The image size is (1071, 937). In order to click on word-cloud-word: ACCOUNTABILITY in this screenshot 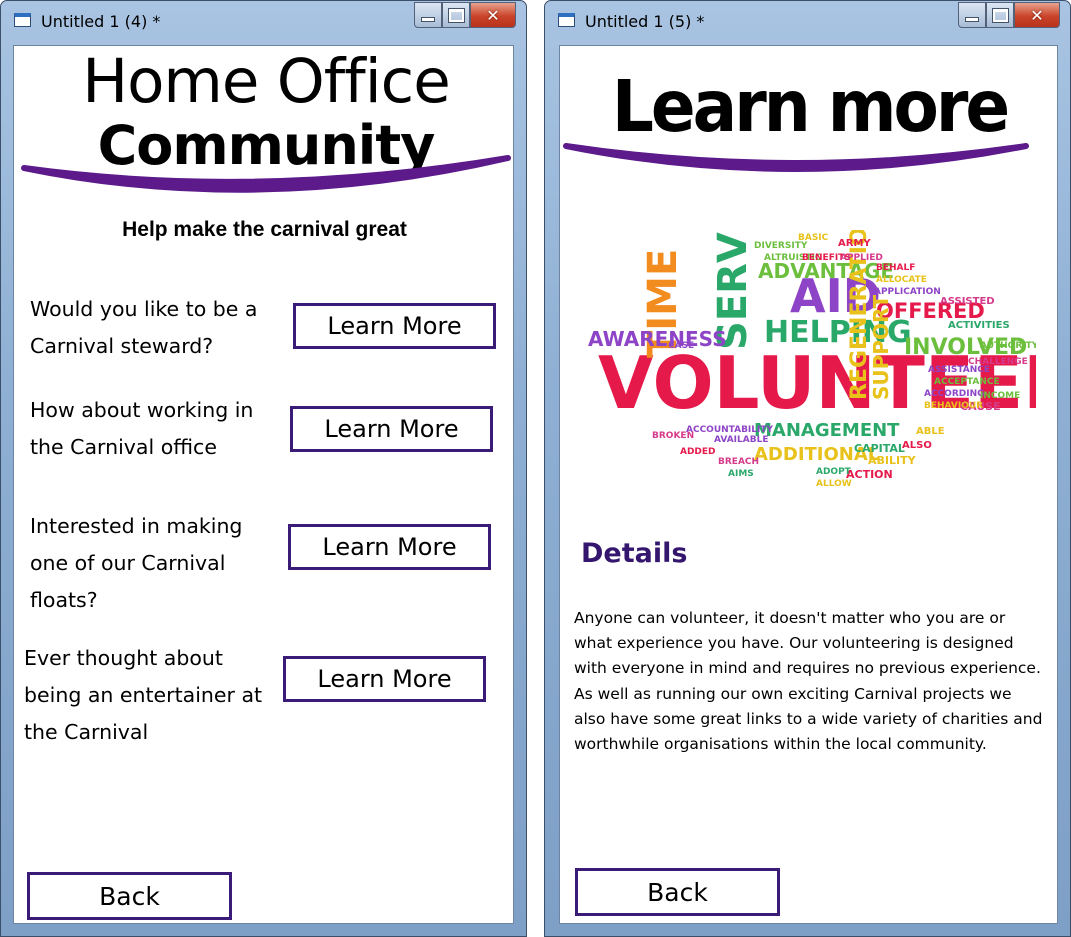, I will do `click(730, 430)`.